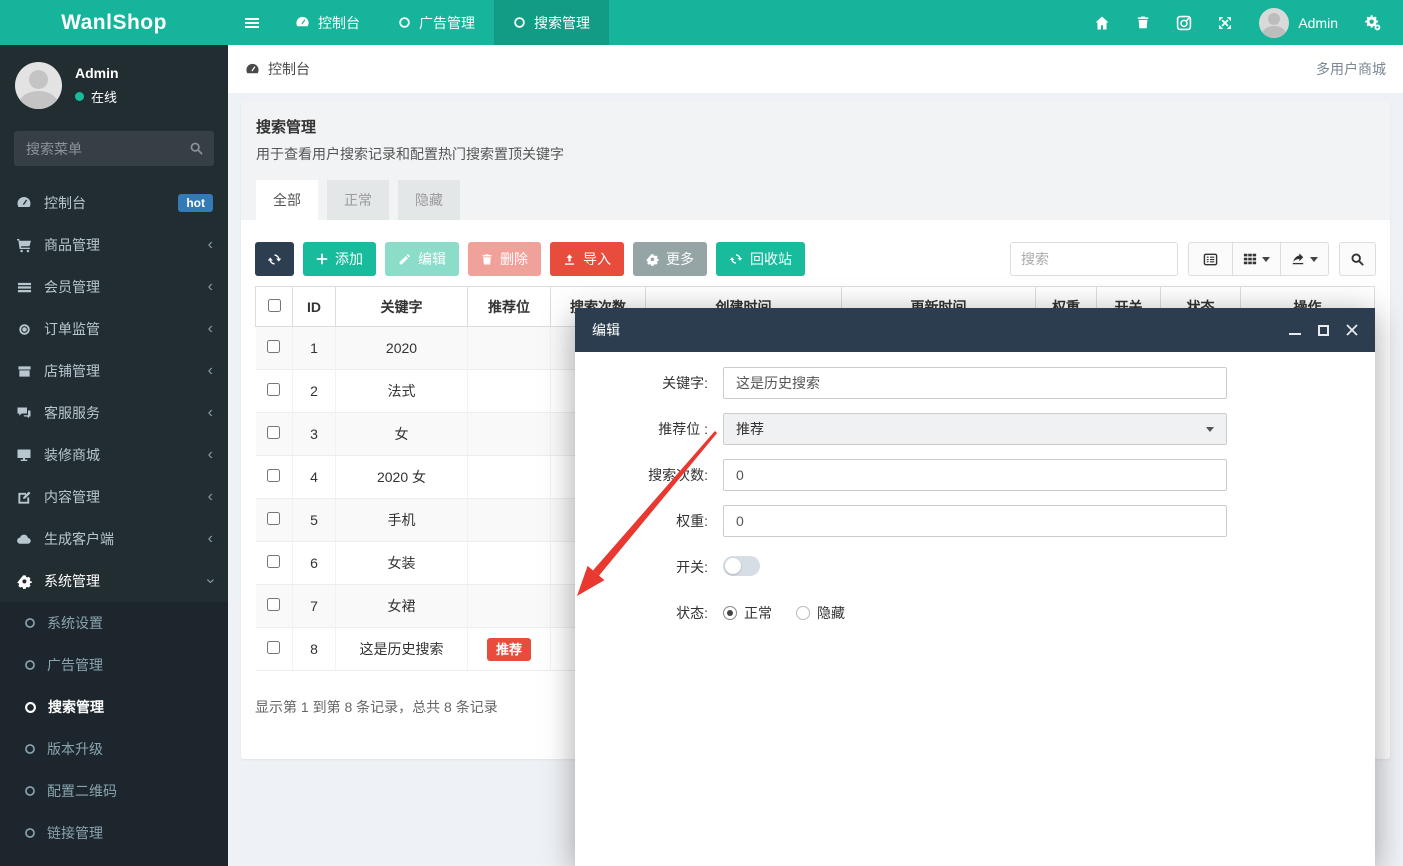  What do you see at coordinates (114, 287) in the screenshot?
I see `sidebar-item-members: 会员管理 ‹` at bounding box center [114, 287].